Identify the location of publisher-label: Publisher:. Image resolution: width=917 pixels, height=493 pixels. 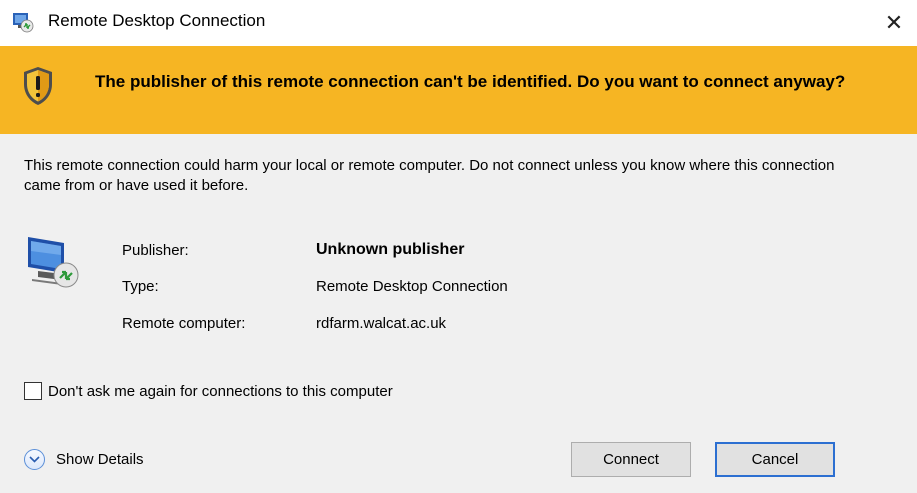
(155, 250).